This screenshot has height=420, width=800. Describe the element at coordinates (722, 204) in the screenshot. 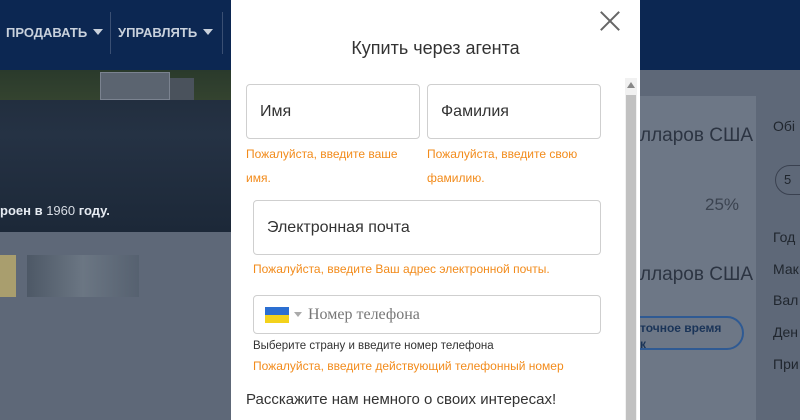

I see `percent-value: 25%` at that location.